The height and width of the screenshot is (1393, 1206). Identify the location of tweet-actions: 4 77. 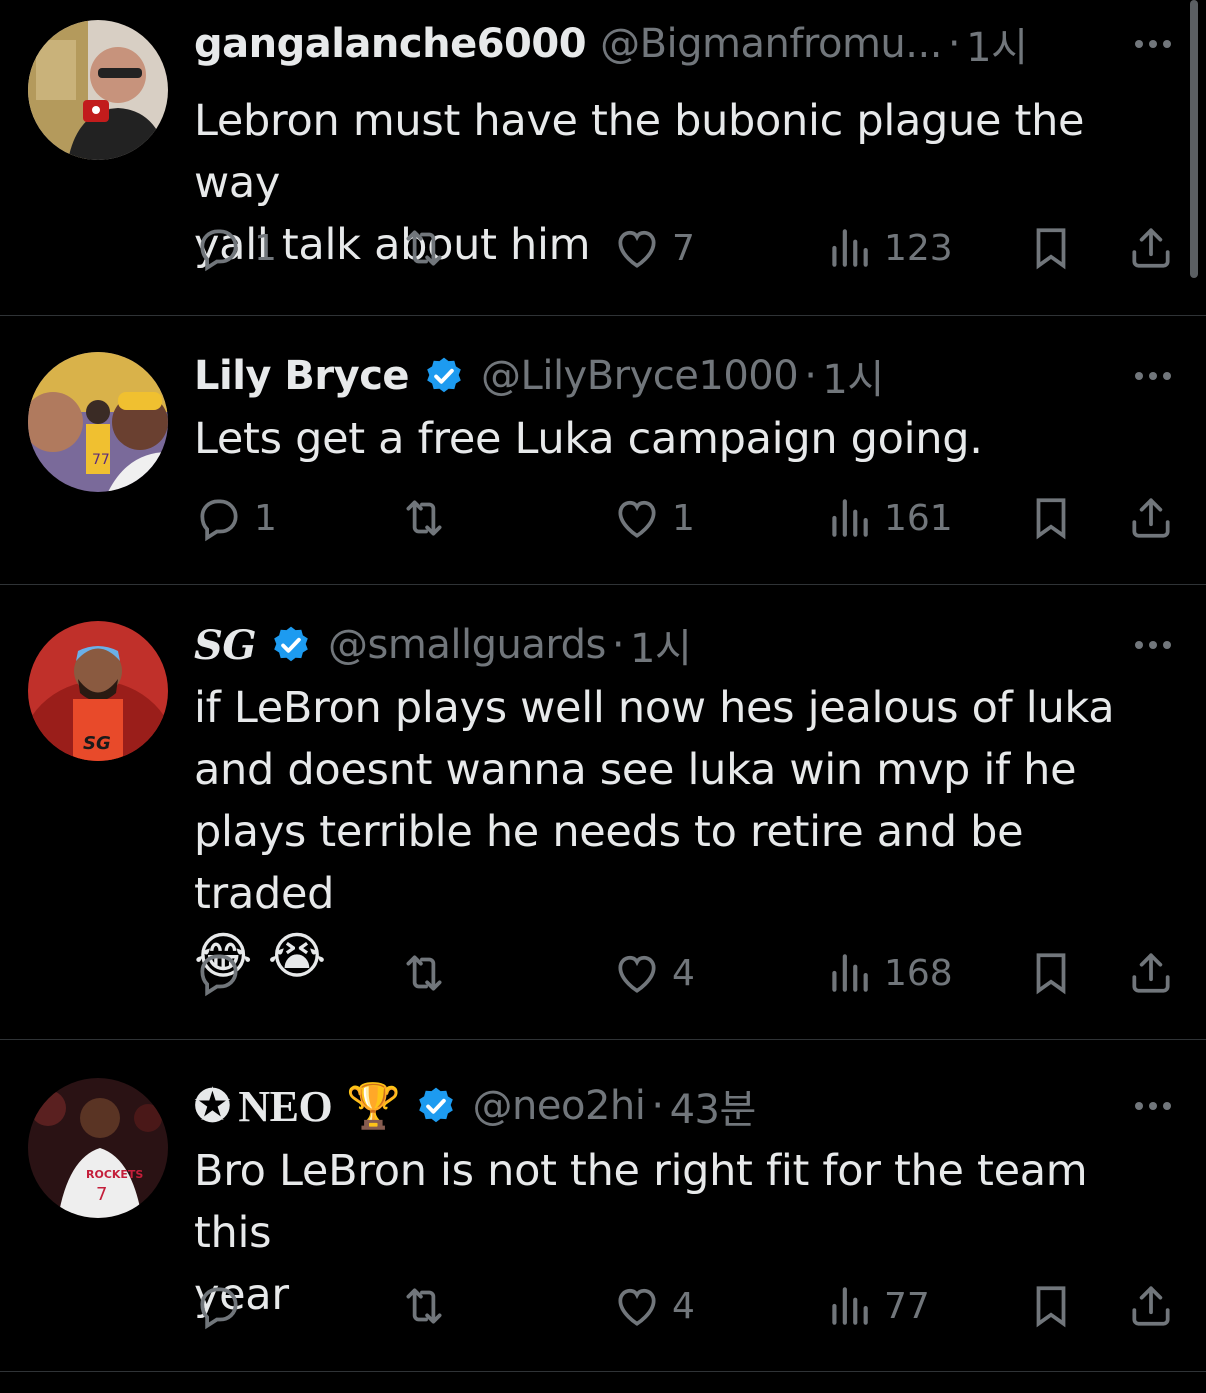
(689, 1306).